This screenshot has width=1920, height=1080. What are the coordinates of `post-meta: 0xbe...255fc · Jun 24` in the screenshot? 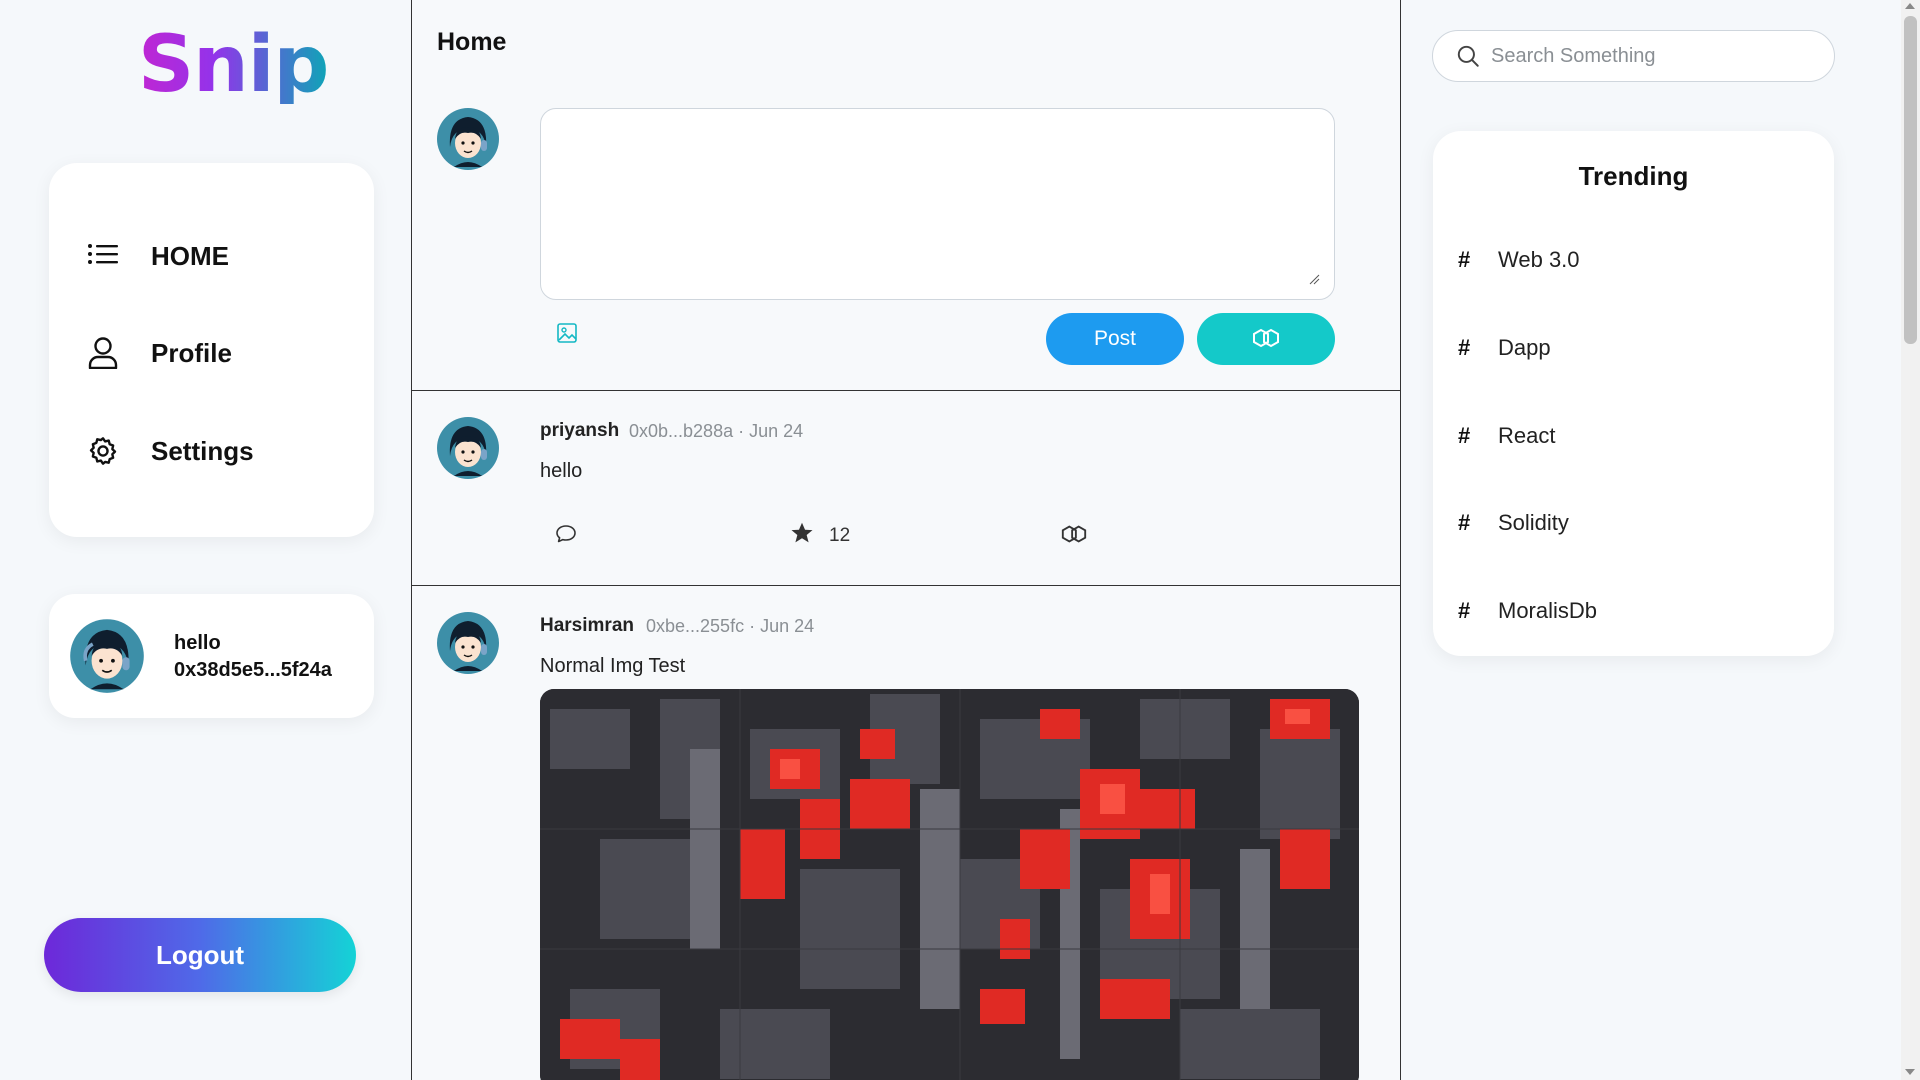 It's located at (730, 626).